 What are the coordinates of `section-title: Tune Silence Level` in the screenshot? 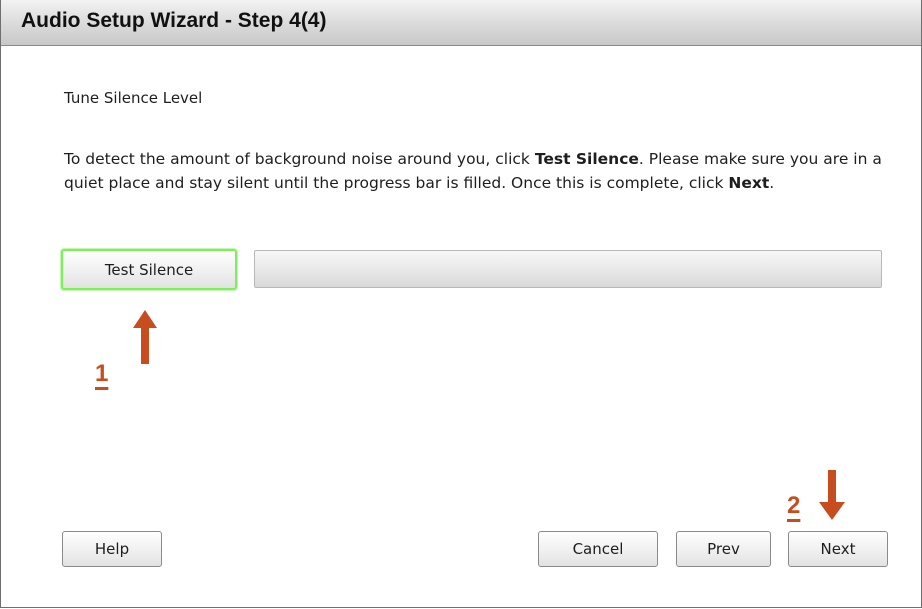 It's located at (133, 98).